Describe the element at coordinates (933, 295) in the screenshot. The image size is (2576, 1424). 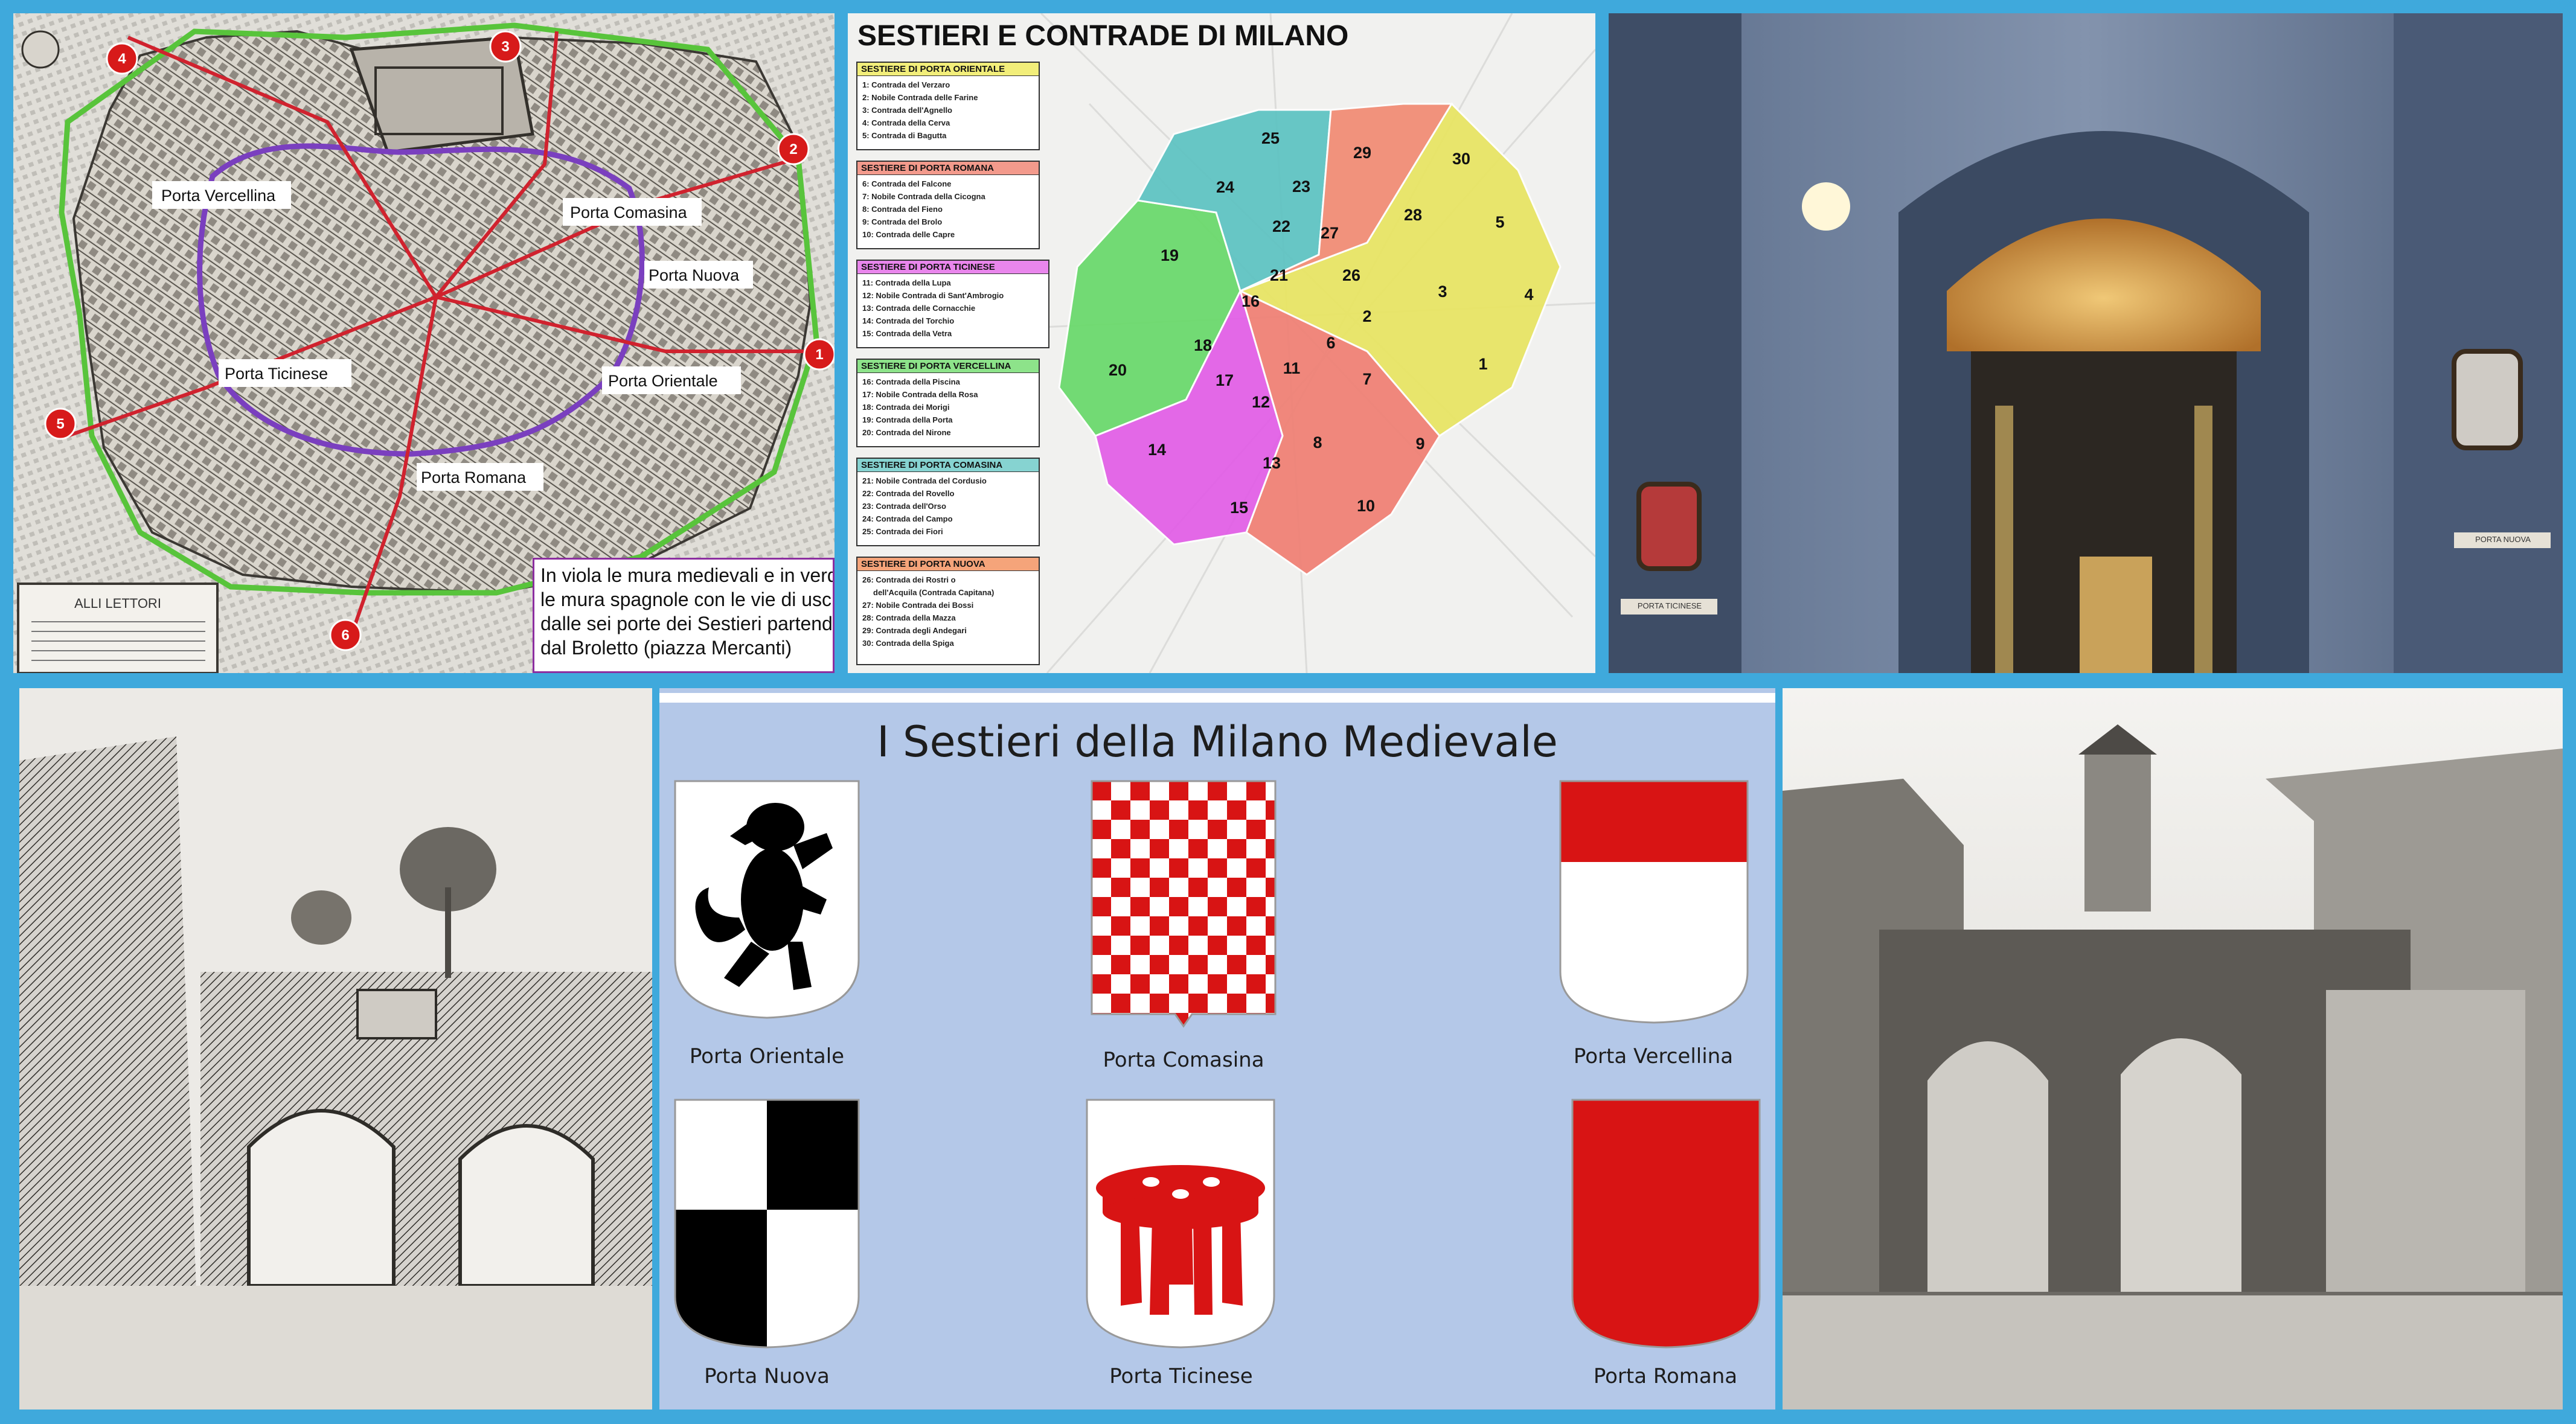
I see `legend-item: 12: Nobile Contrada di Sant'Ambrogio` at that location.